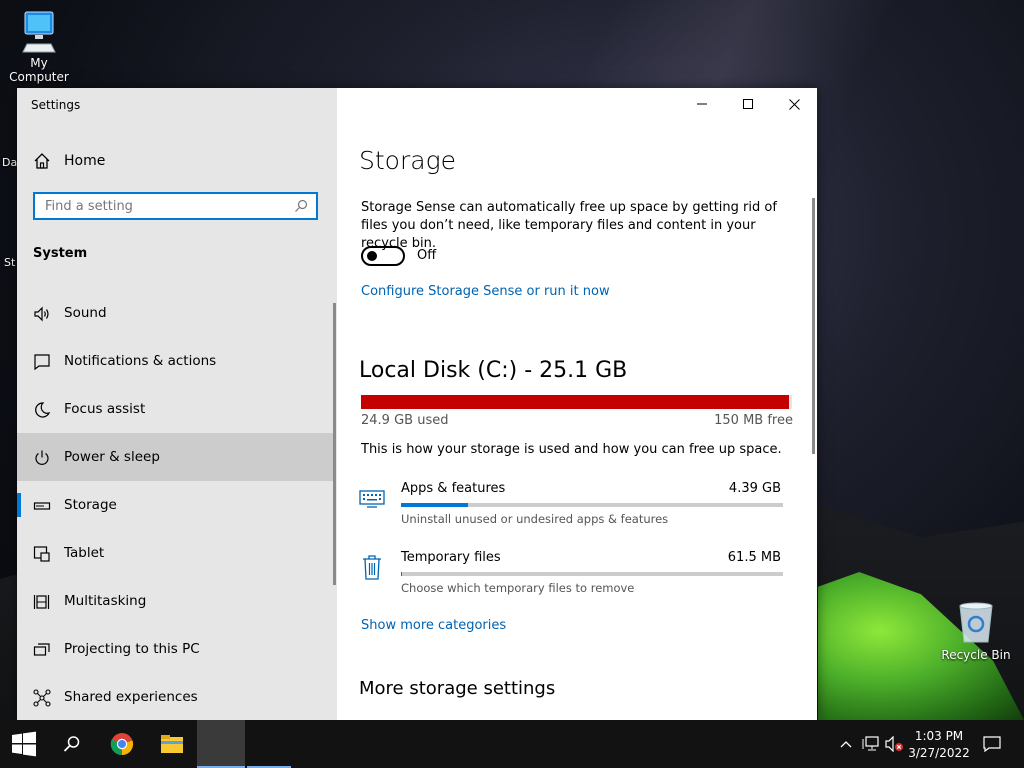  What do you see at coordinates (9, 262) in the screenshot?
I see `desktop-icon-partial-label: St` at bounding box center [9, 262].